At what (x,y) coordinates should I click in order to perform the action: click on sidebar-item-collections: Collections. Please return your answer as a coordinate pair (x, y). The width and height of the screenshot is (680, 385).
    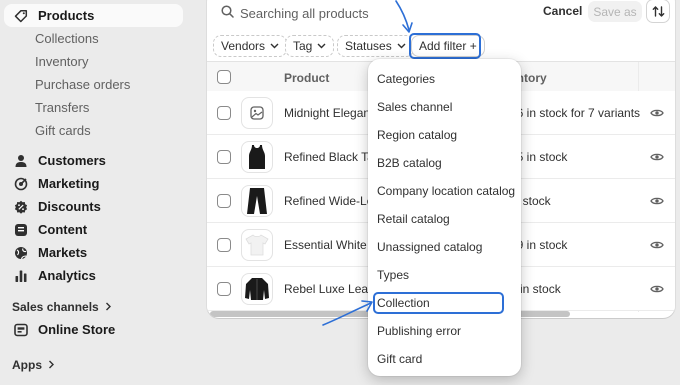
    Looking at the image, I should click on (93, 38).